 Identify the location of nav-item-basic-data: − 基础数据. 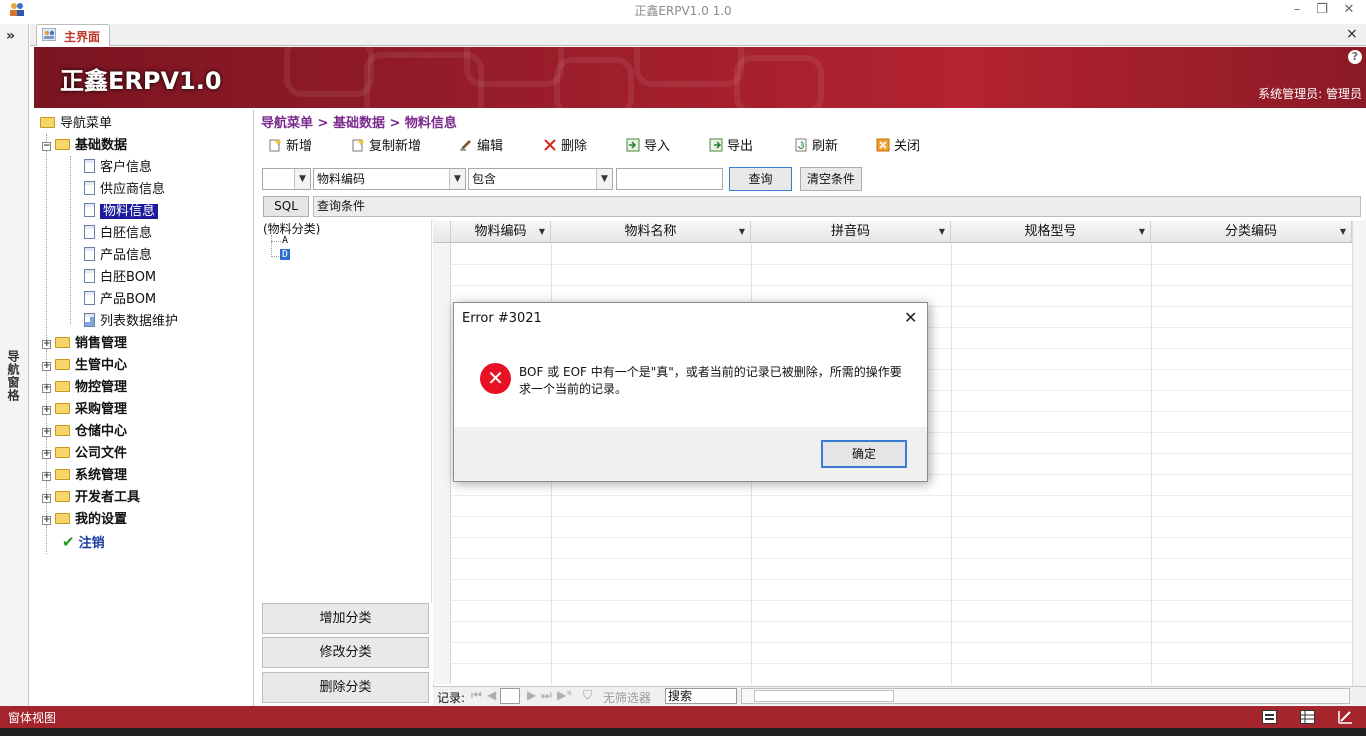
(84, 146).